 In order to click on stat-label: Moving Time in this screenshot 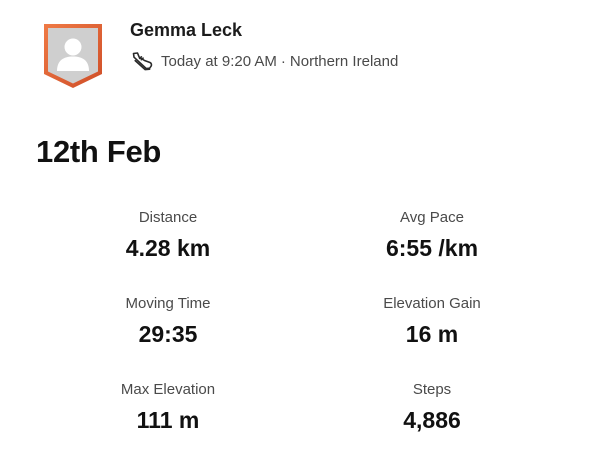, I will do `click(168, 303)`.